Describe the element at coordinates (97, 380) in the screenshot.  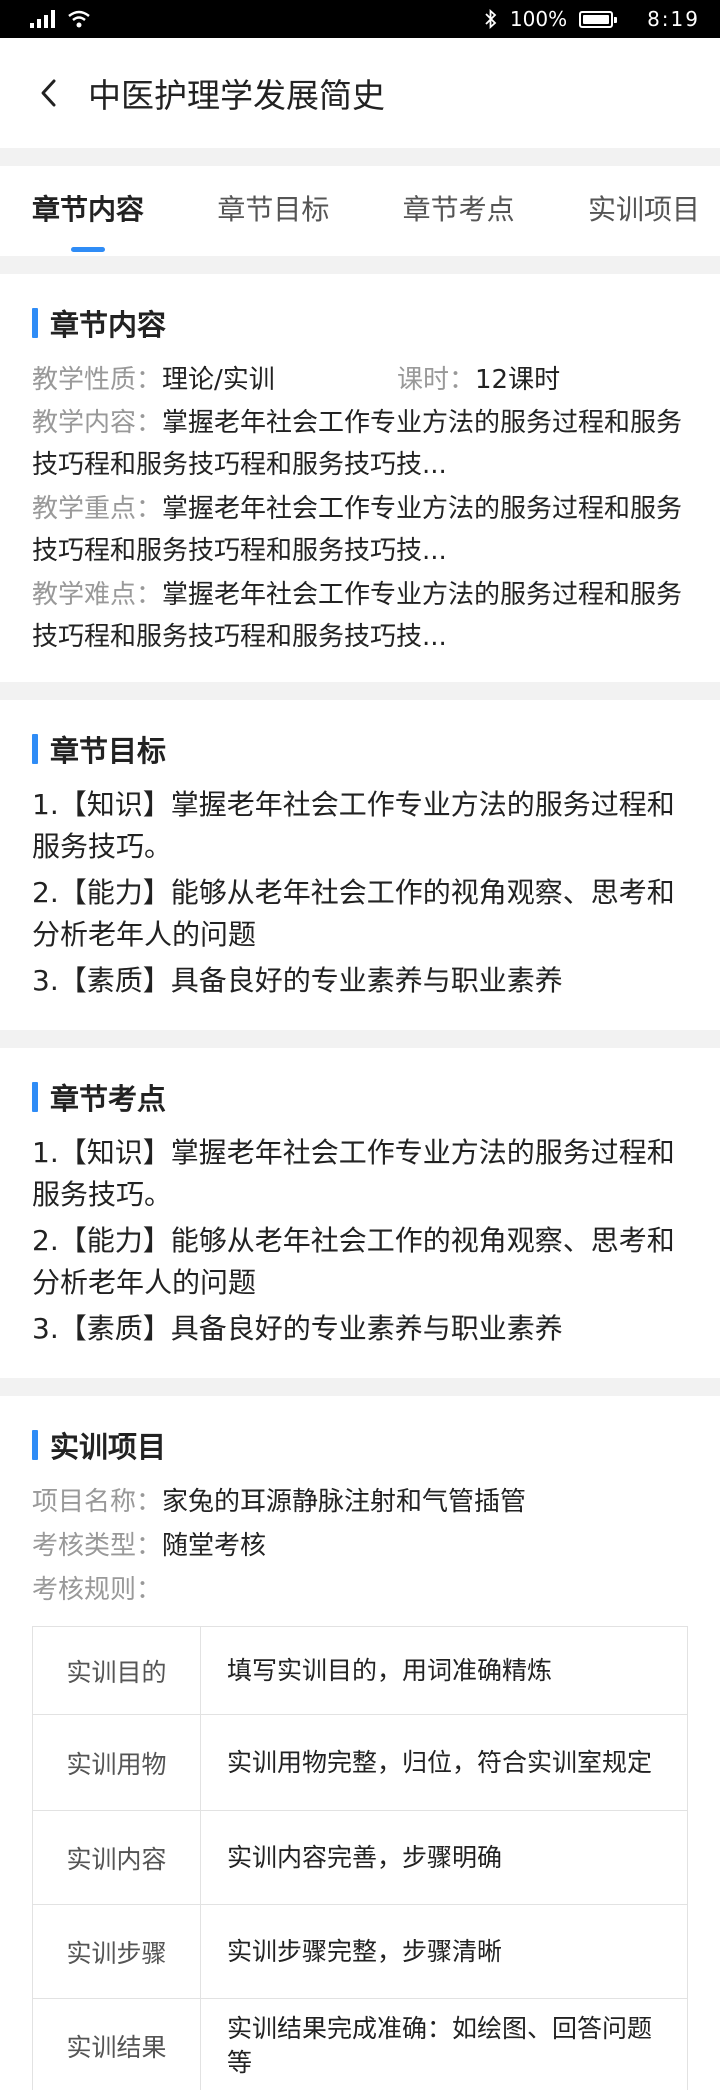
I see `teaching-nature-label: 教学性质：` at that location.